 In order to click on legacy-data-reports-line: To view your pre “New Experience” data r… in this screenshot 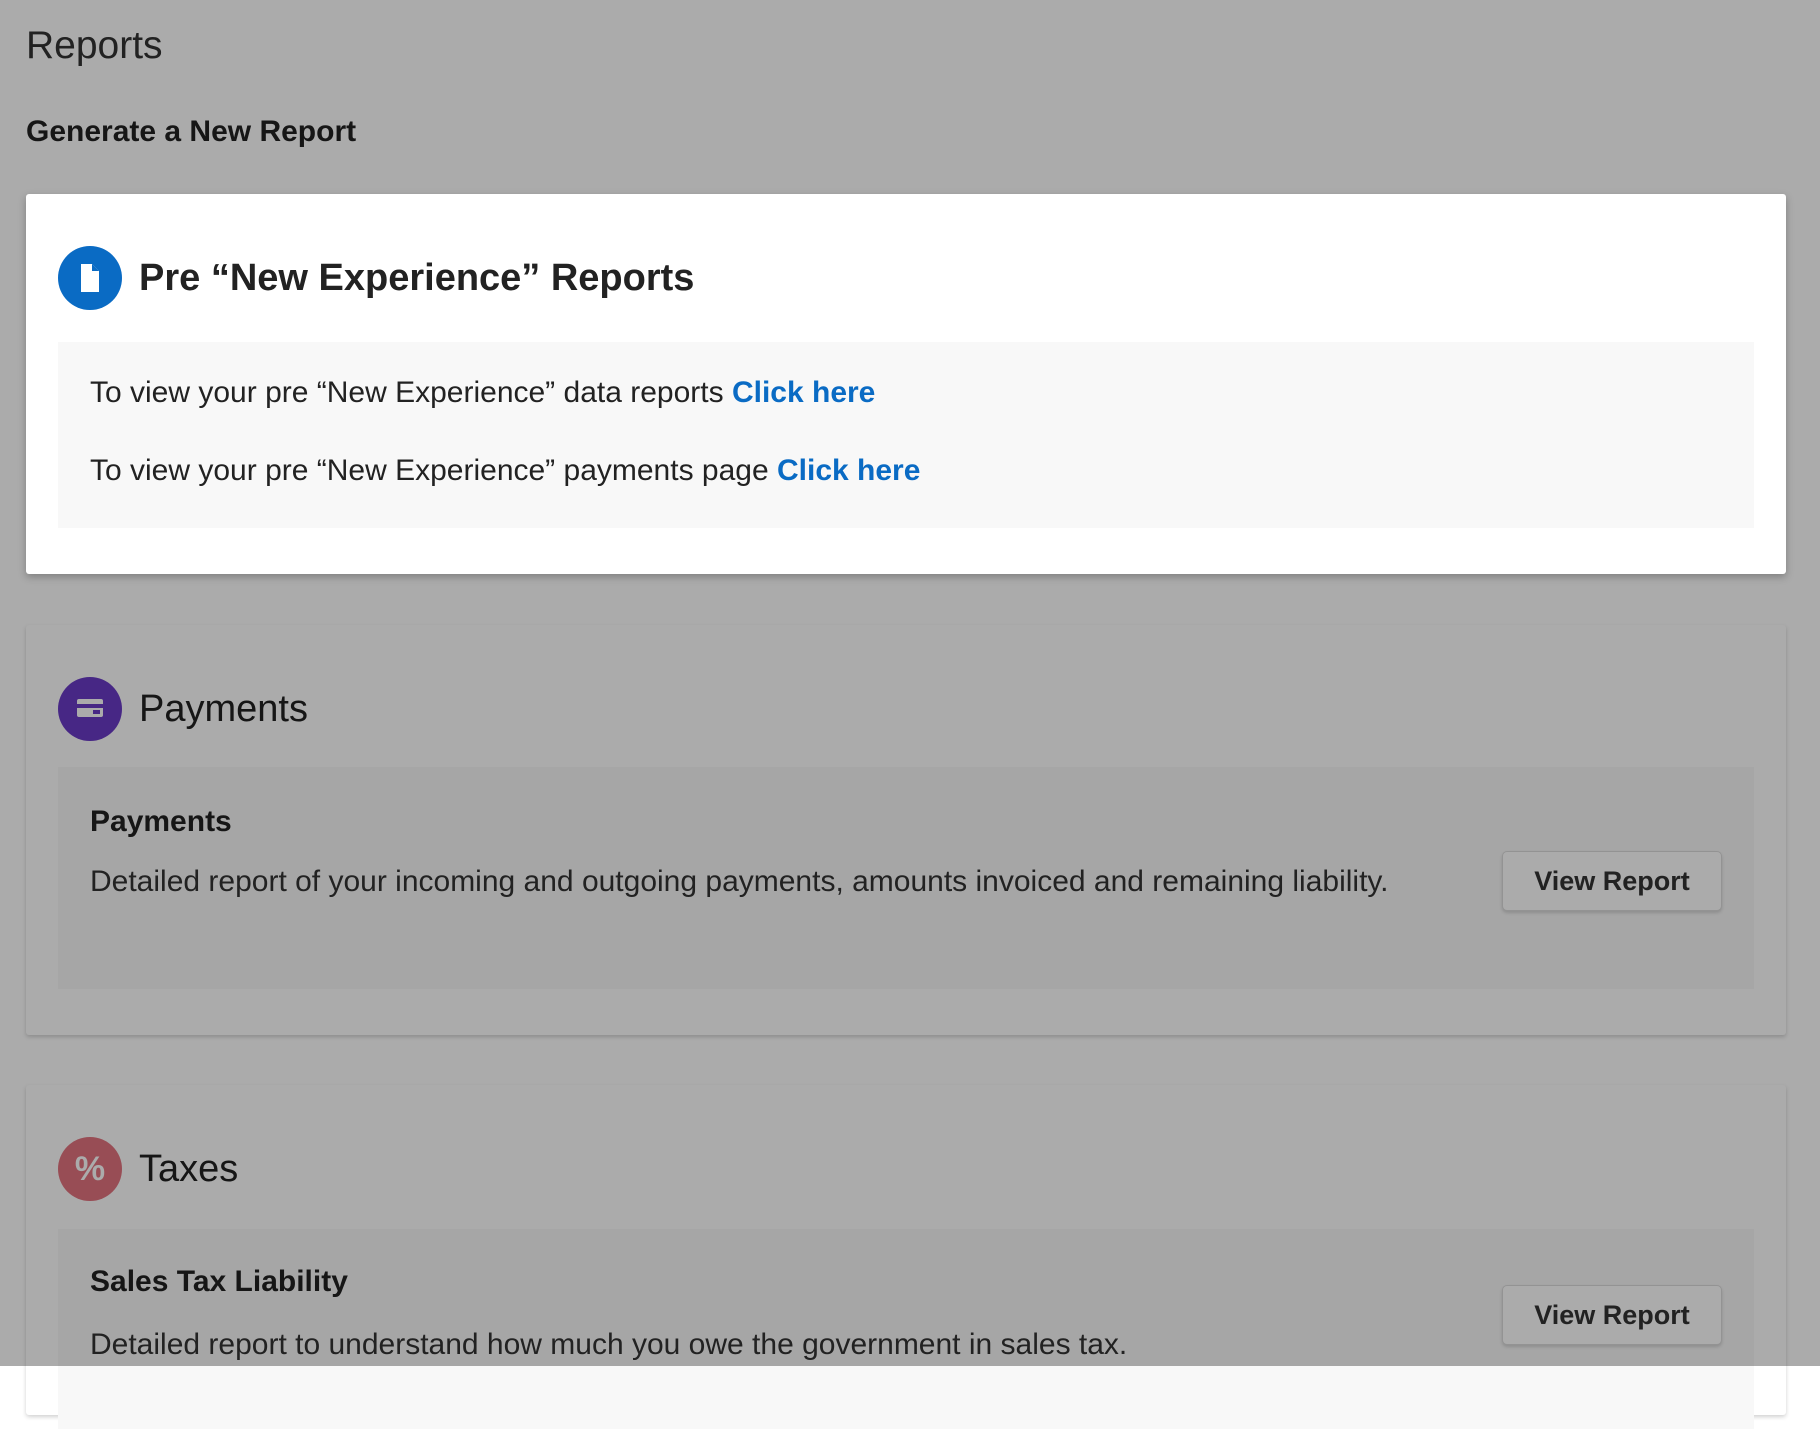, I will do `click(482, 393)`.